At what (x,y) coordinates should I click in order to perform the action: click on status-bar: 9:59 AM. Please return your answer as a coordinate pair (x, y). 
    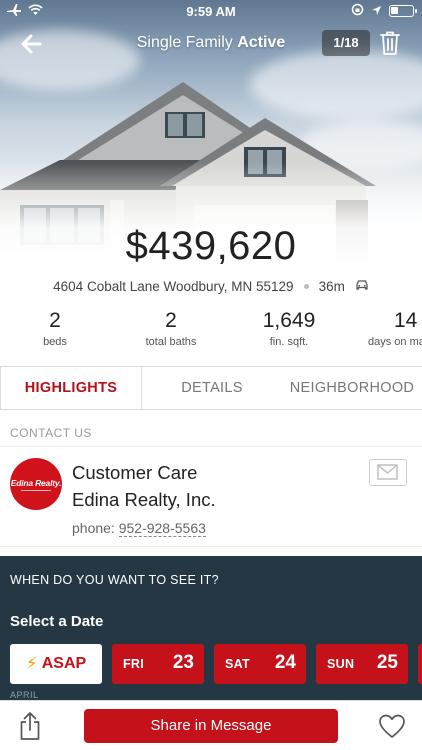
    Looking at the image, I should click on (211, 11).